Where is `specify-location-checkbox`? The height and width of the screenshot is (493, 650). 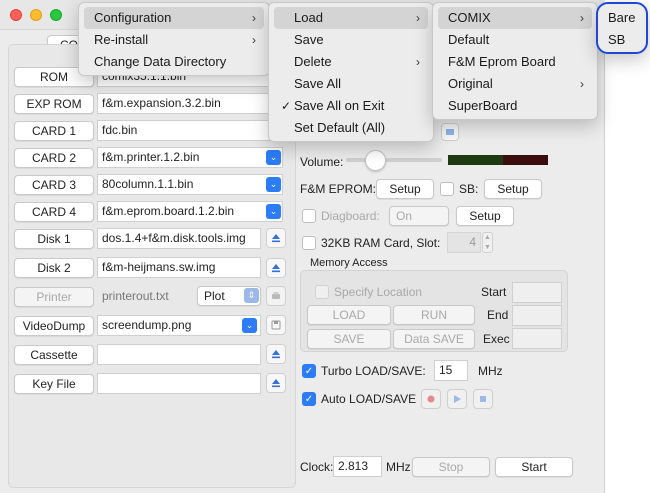 specify-location-checkbox is located at coordinates (322, 292).